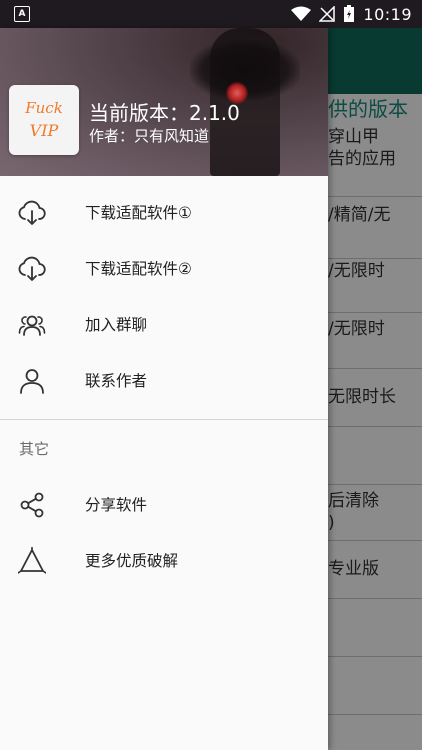  What do you see at coordinates (32, 381) in the screenshot?
I see `person-icon` at bounding box center [32, 381].